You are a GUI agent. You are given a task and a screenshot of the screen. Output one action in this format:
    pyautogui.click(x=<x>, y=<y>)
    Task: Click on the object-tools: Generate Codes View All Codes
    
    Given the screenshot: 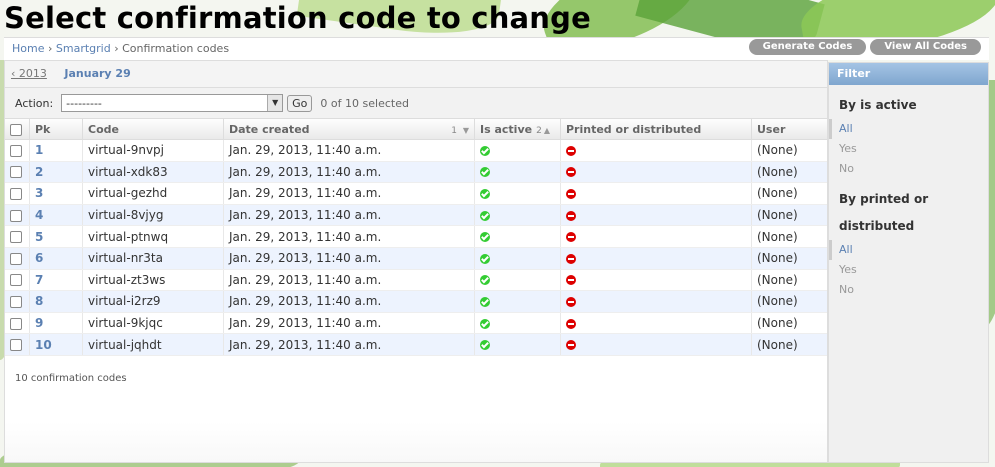 What is the action you would take?
    pyautogui.click(x=864, y=47)
    